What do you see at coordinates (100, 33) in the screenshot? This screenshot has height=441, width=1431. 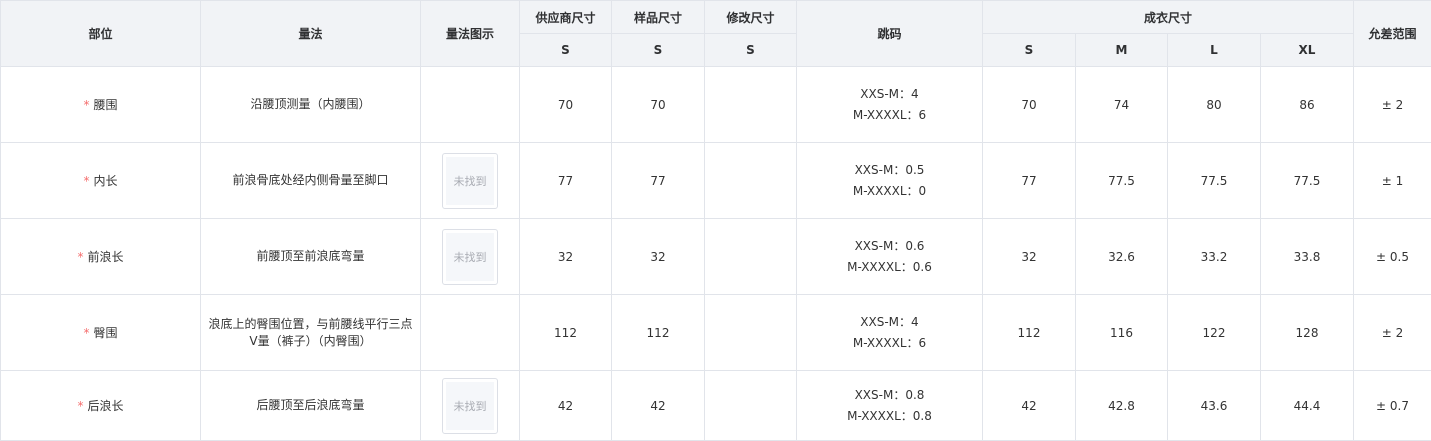 I see `header-part: 部位` at bounding box center [100, 33].